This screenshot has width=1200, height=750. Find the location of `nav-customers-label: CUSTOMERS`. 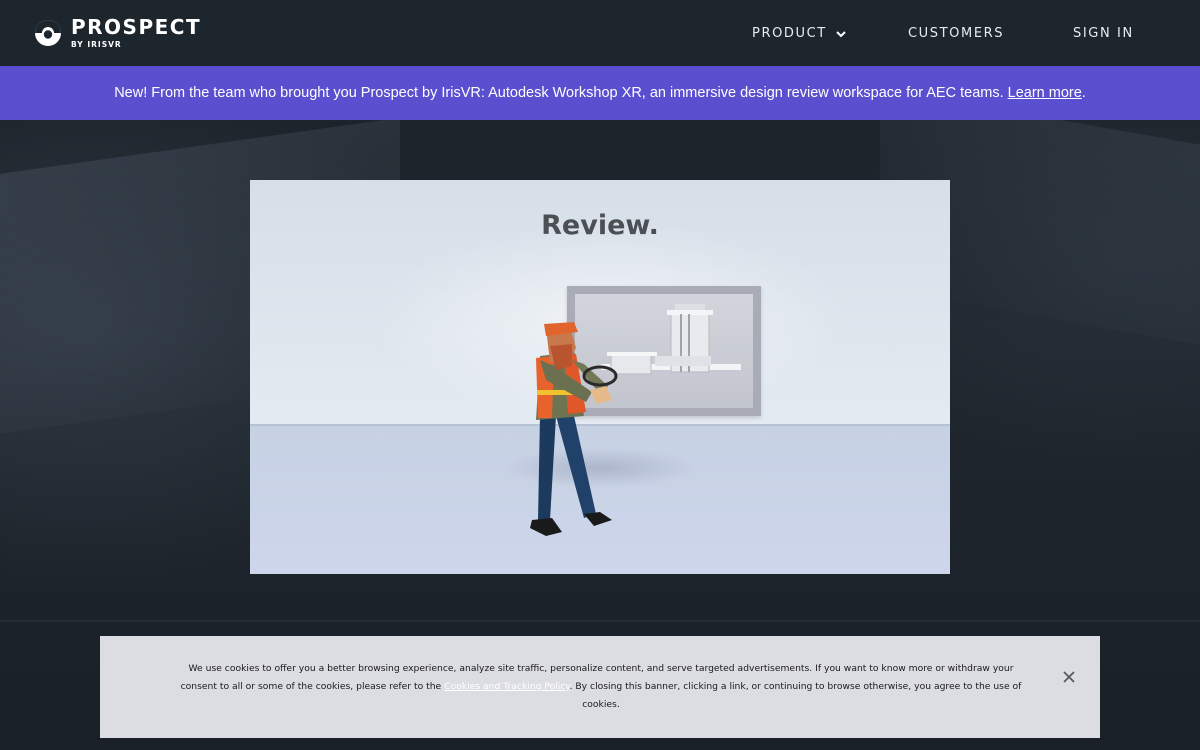

nav-customers-label: CUSTOMERS is located at coordinates (956, 33).